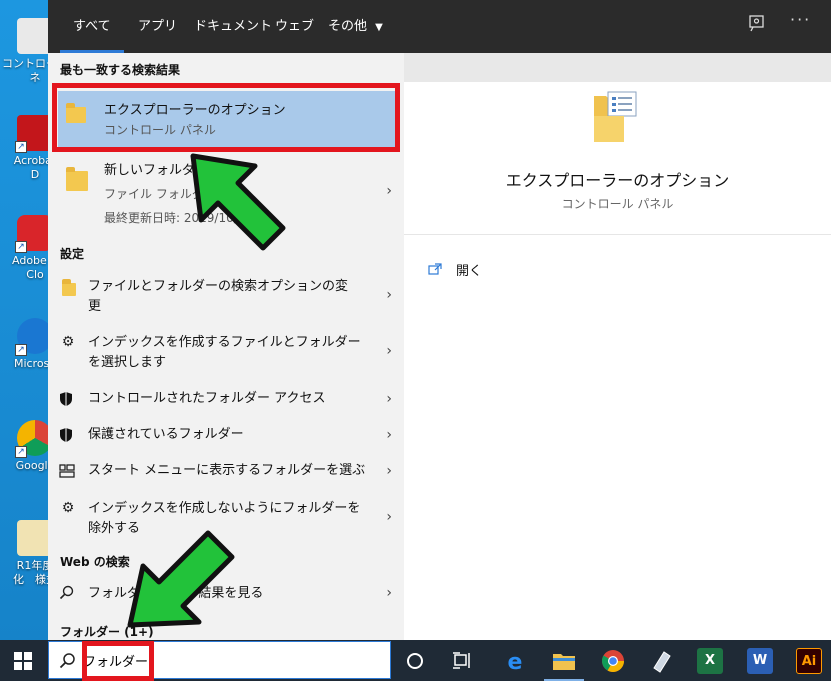 The image size is (831, 681). What do you see at coordinates (206, 390) in the screenshot?
I see `annotation-overlay` at bounding box center [206, 390].